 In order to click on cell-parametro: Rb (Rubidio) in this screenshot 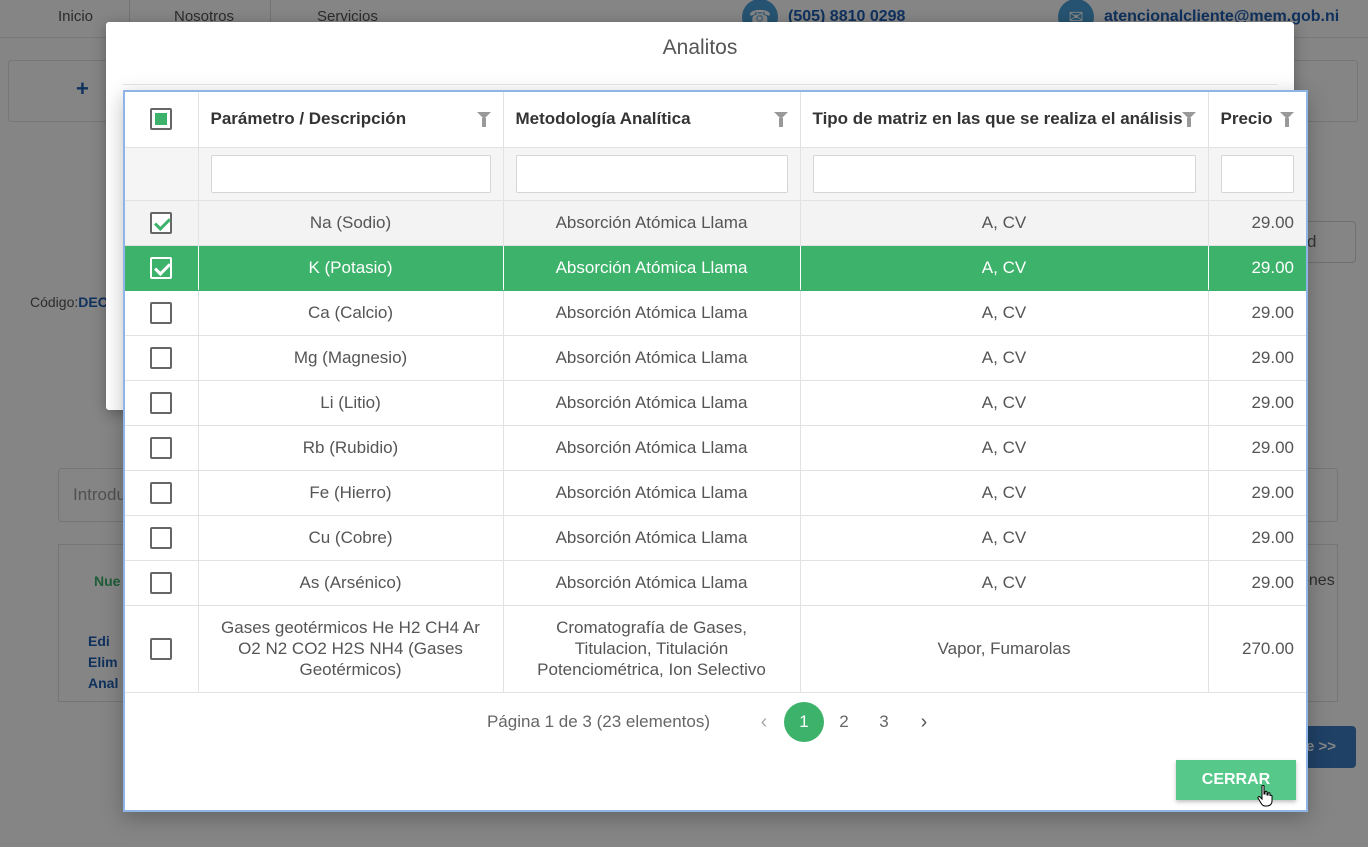, I will do `click(351, 448)`.